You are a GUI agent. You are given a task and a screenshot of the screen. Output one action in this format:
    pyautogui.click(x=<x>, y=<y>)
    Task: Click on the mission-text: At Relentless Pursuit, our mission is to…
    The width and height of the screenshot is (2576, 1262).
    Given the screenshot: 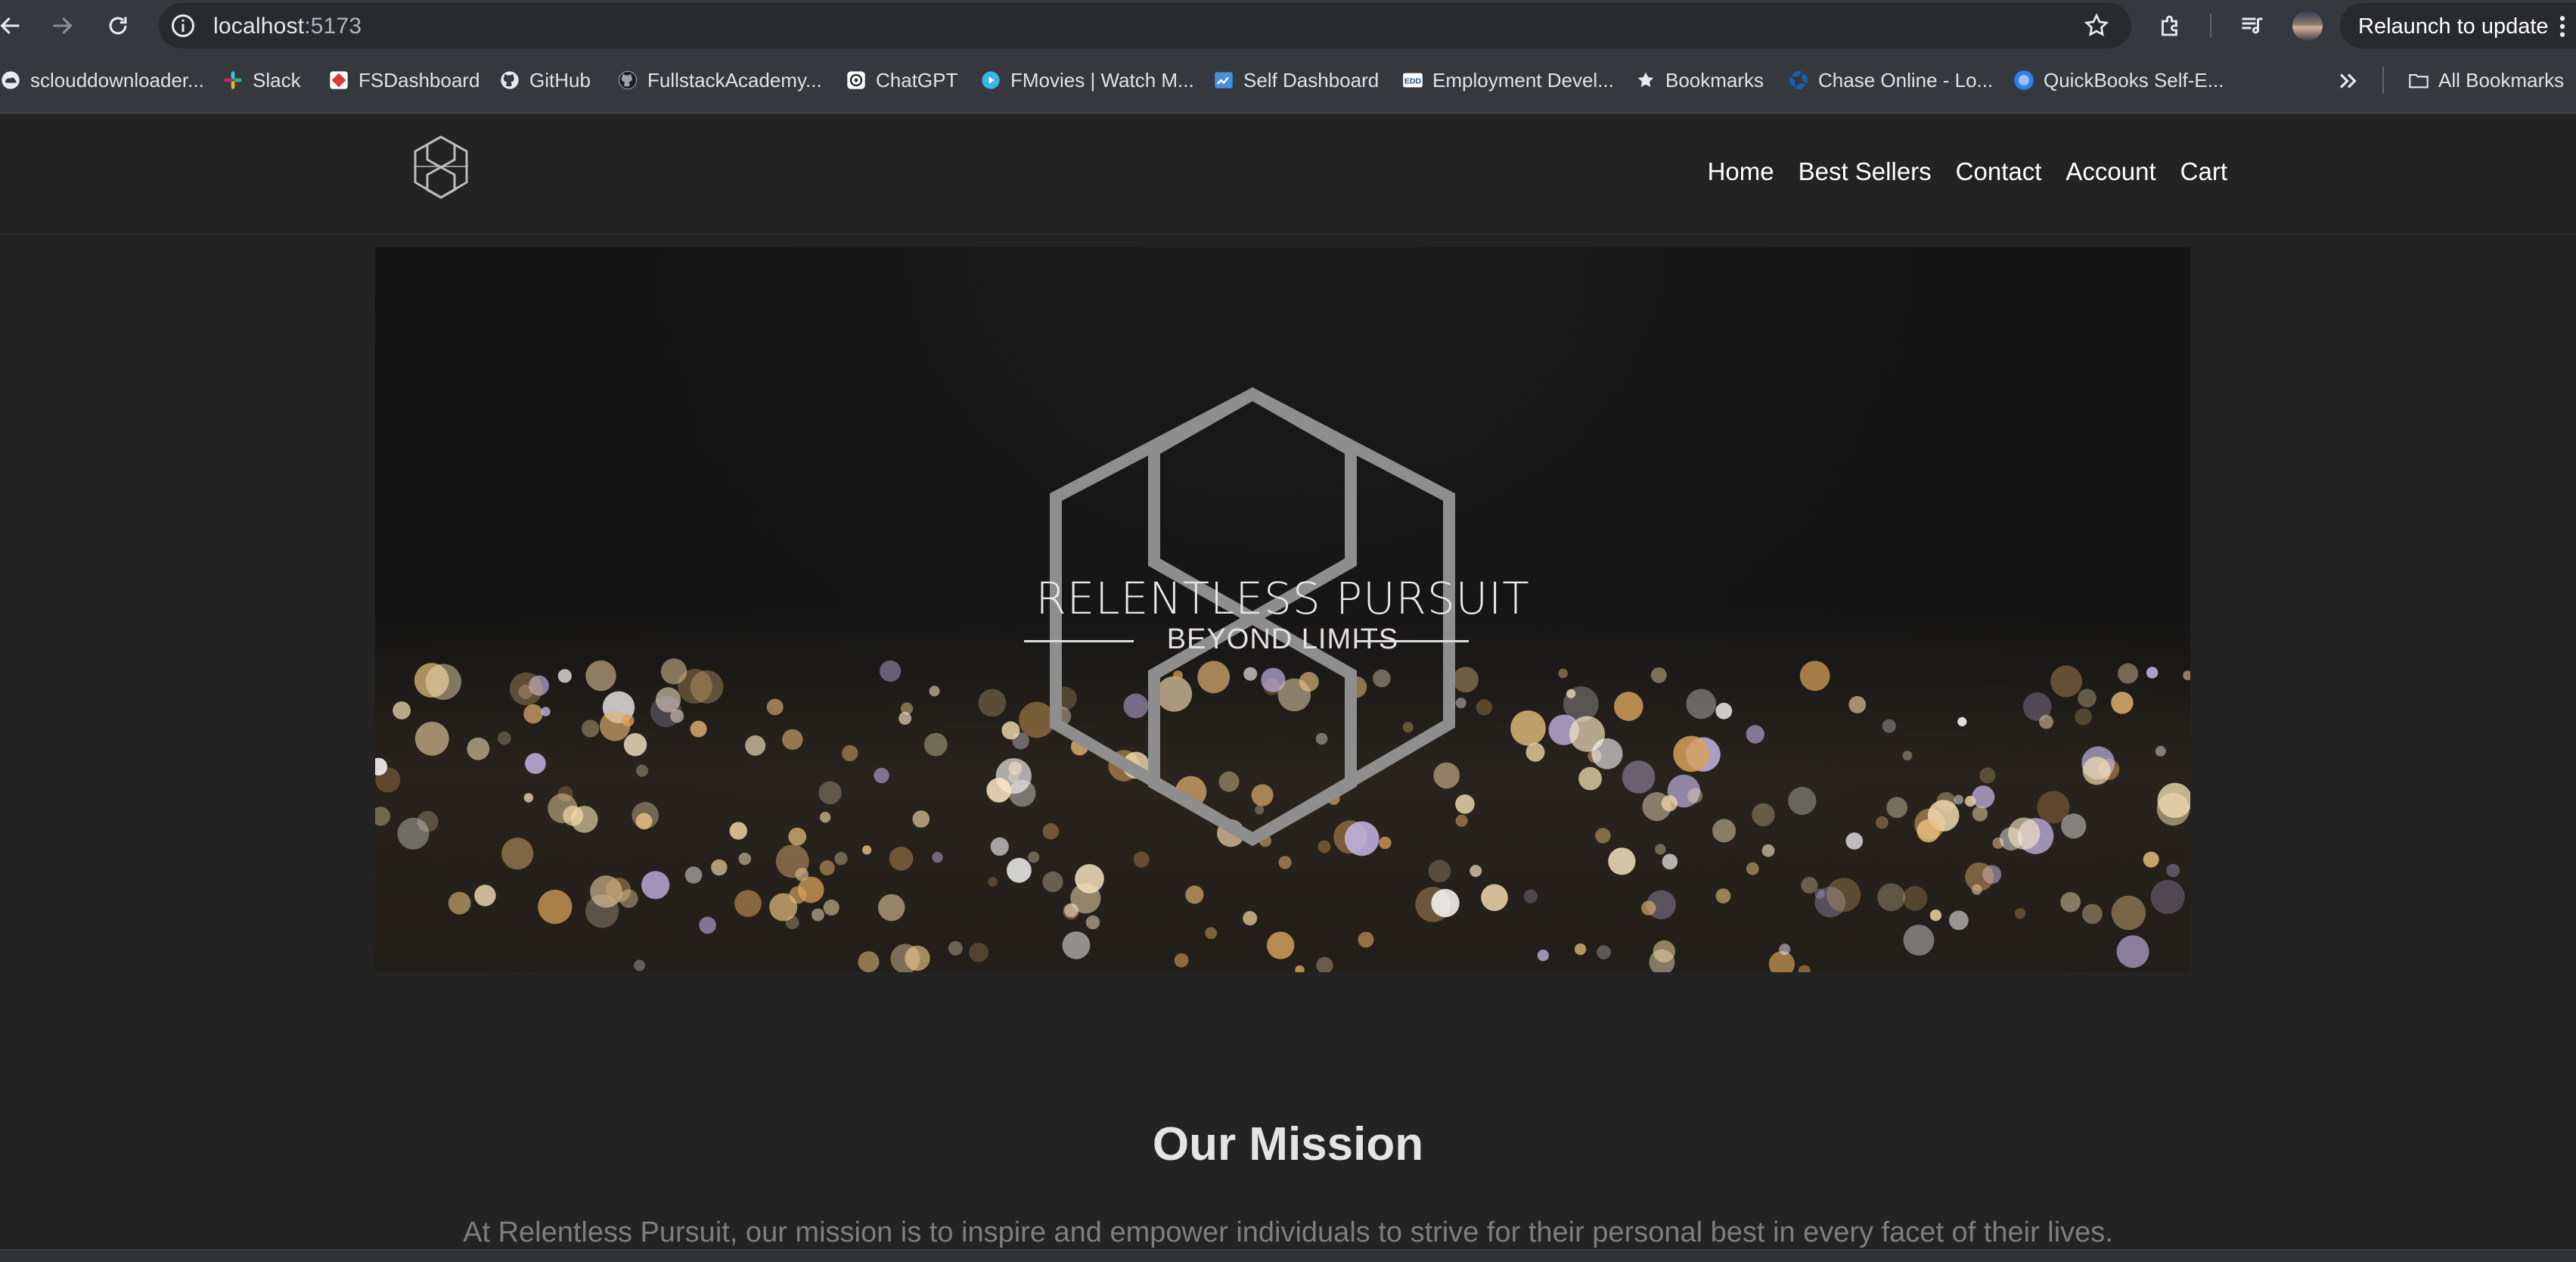 What is the action you would take?
    pyautogui.click(x=1288, y=1232)
    